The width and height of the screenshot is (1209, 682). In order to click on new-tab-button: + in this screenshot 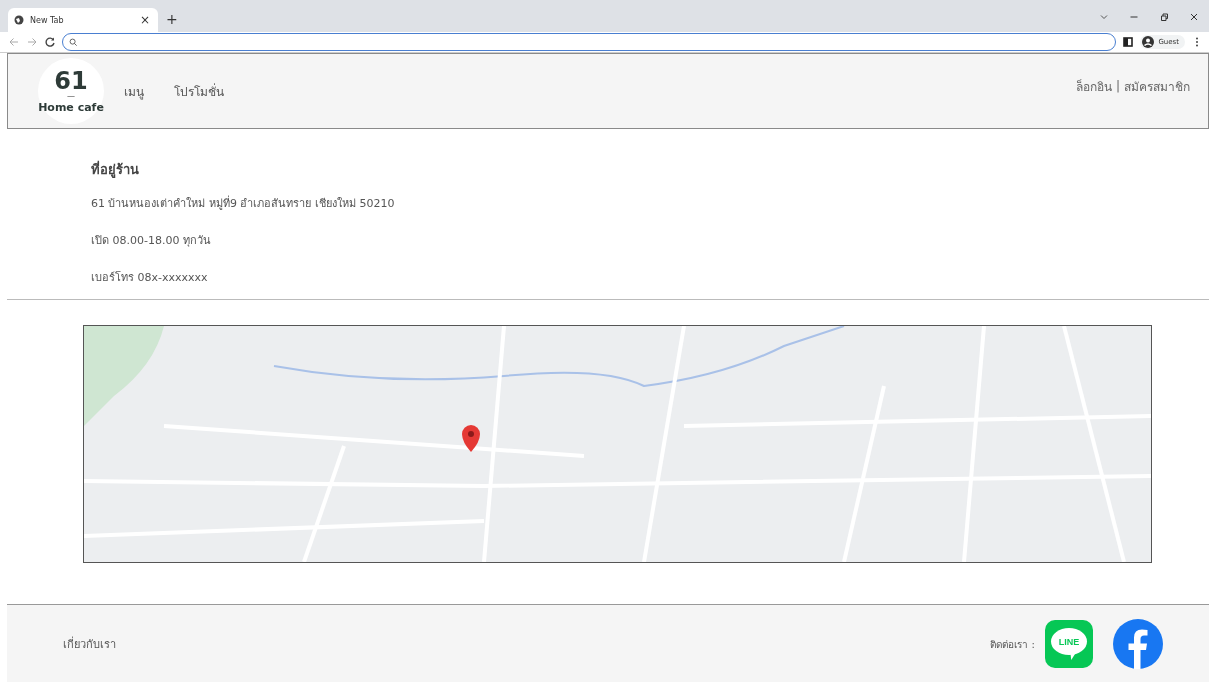, I will do `click(172, 19)`.